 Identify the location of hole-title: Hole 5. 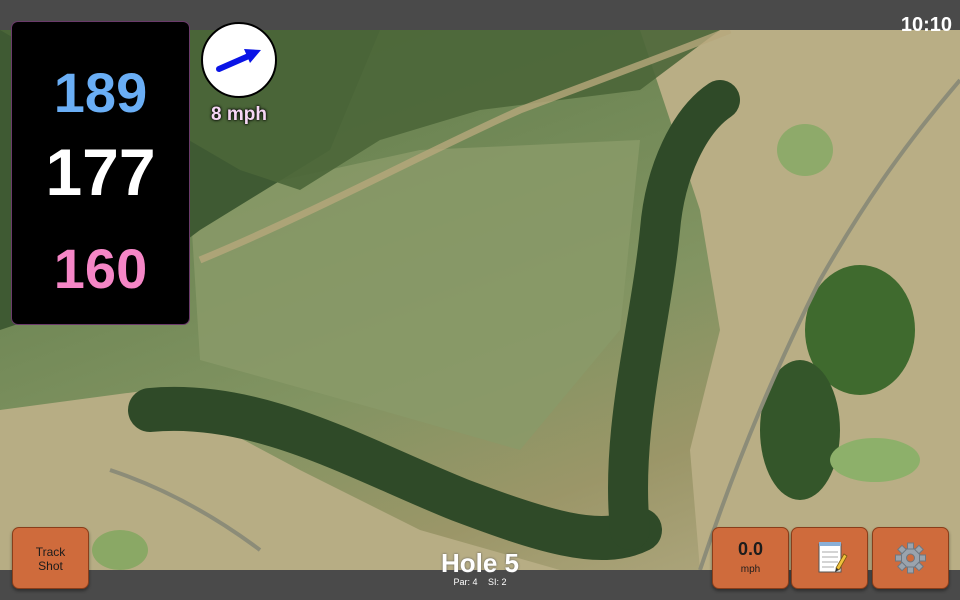
(480, 563).